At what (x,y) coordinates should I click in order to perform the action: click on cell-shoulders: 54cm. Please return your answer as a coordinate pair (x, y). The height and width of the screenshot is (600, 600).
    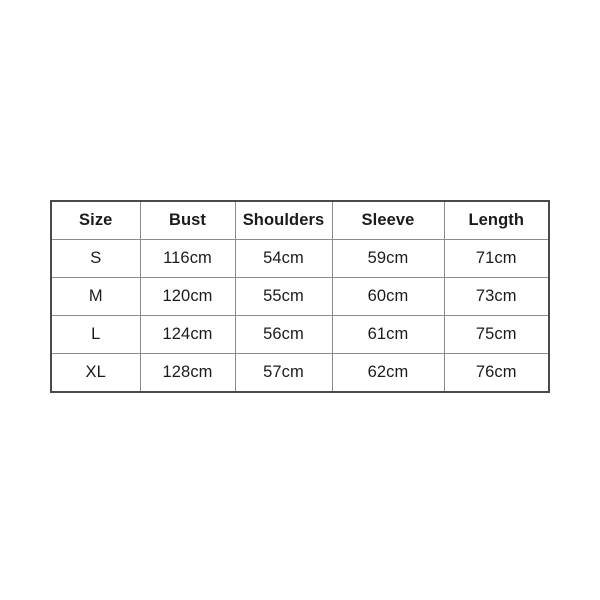
    Looking at the image, I should click on (283, 258).